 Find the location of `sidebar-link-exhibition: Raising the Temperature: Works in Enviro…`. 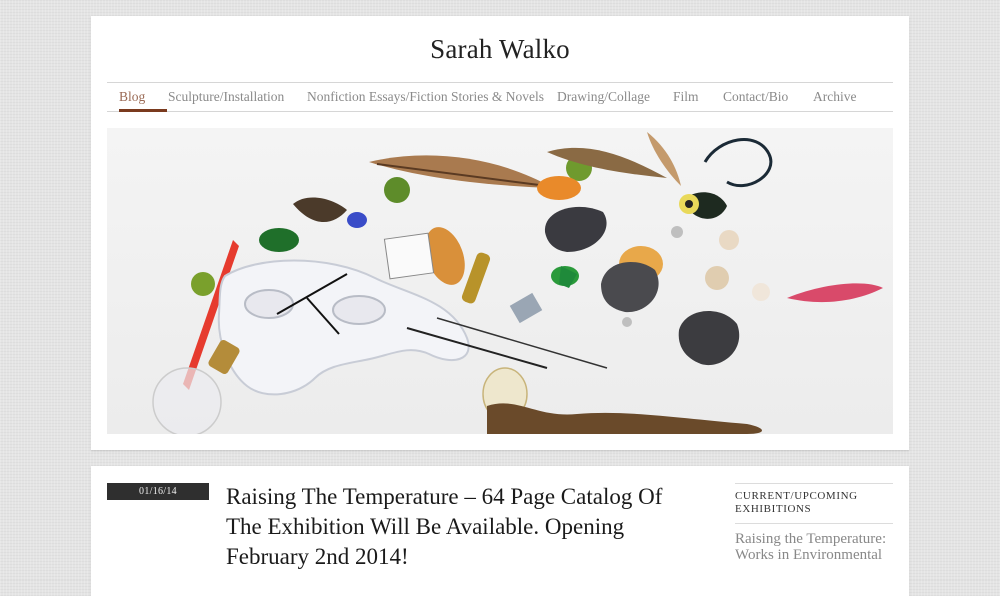

sidebar-link-exhibition: Raising the Temperature: Works in Enviro… is located at coordinates (814, 547).